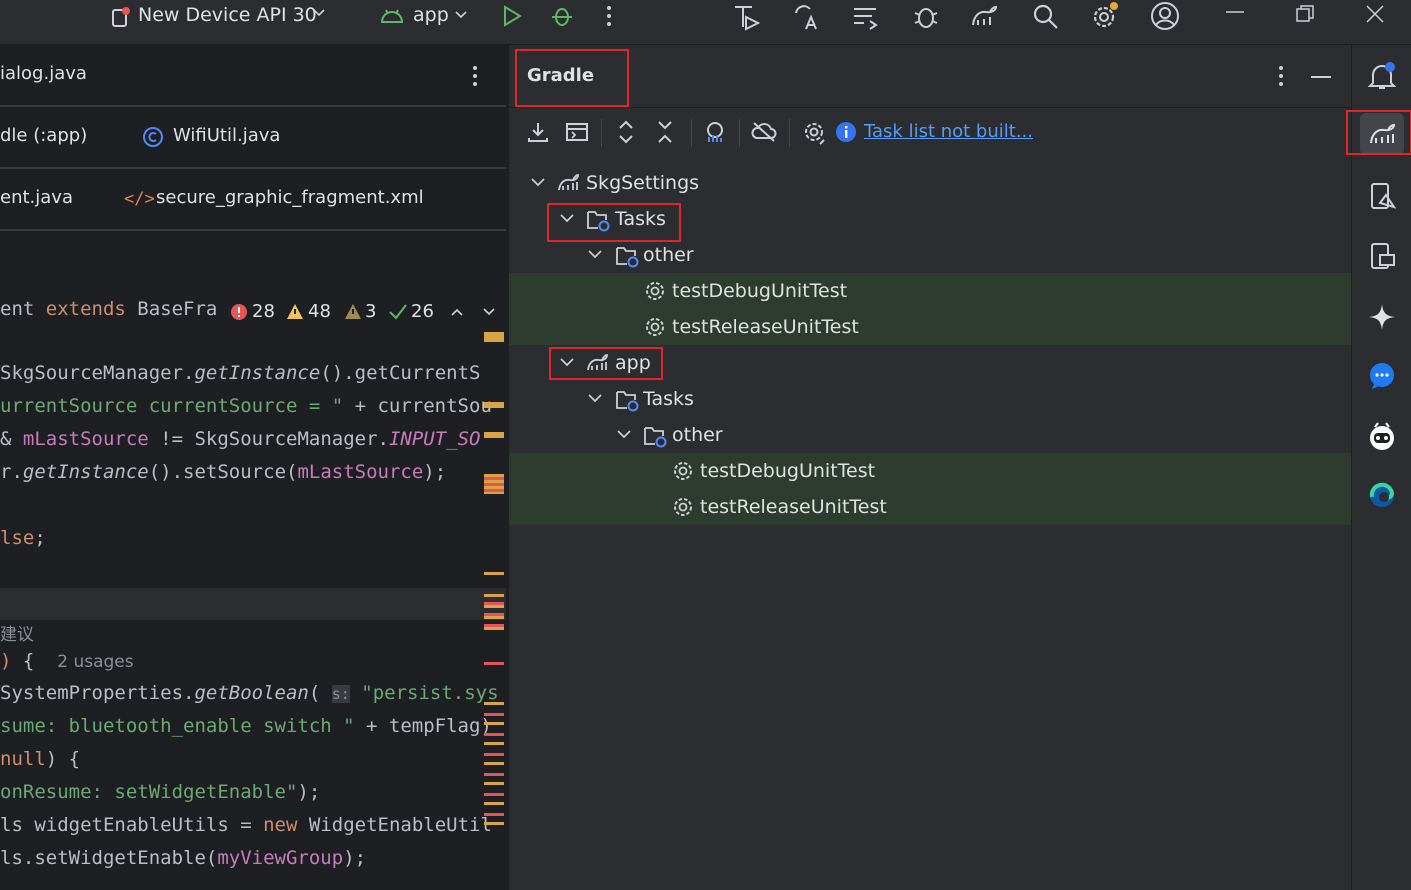 The image size is (1411, 890). I want to click on usages-hint: 2 usages, so click(95, 662).